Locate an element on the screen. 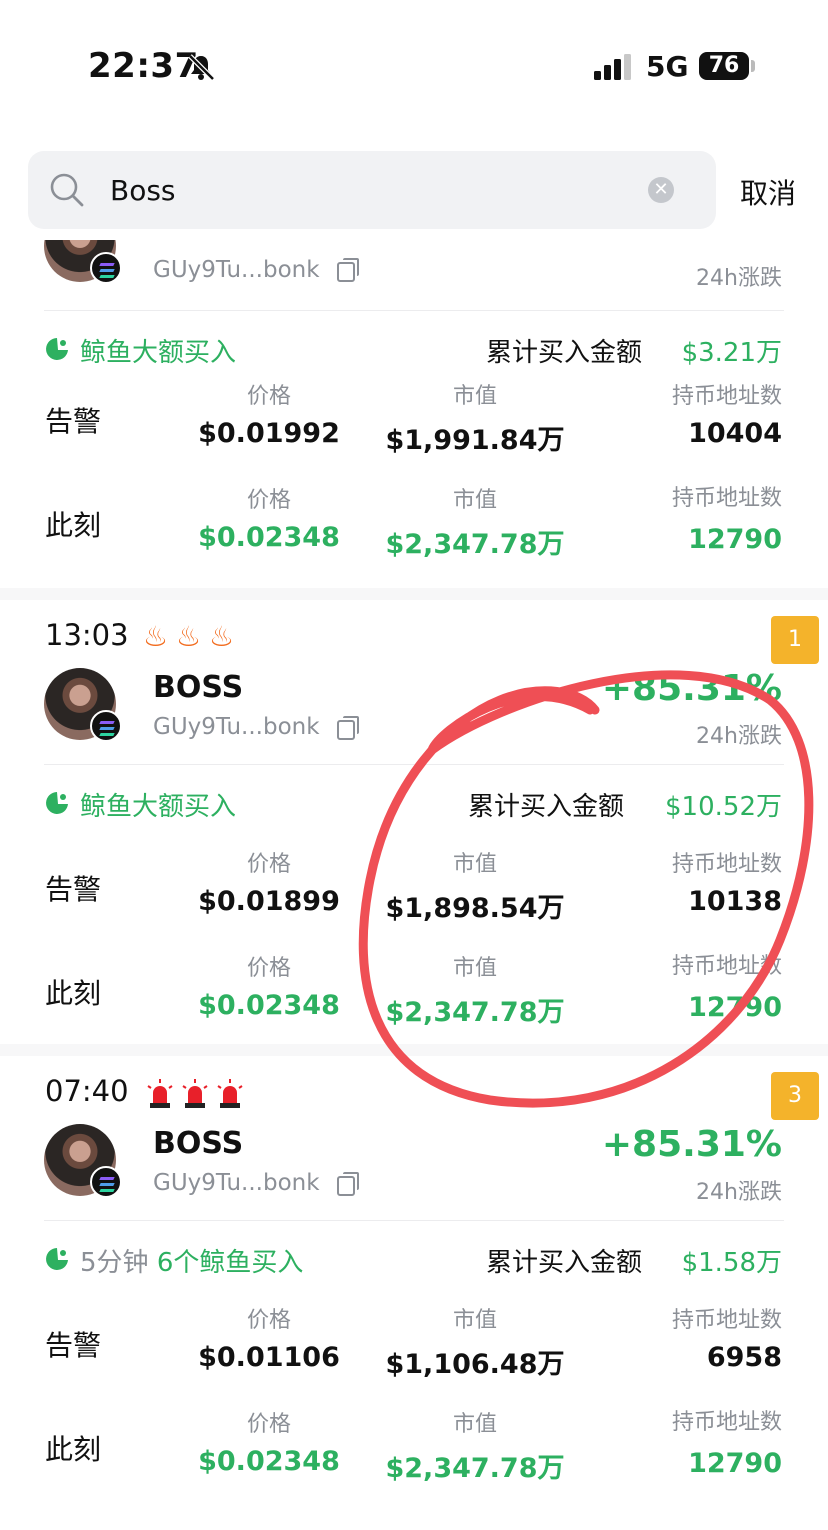 The height and width of the screenshot is (1530, 828). search-bar: ✕ is located at coordinates (372, 190).